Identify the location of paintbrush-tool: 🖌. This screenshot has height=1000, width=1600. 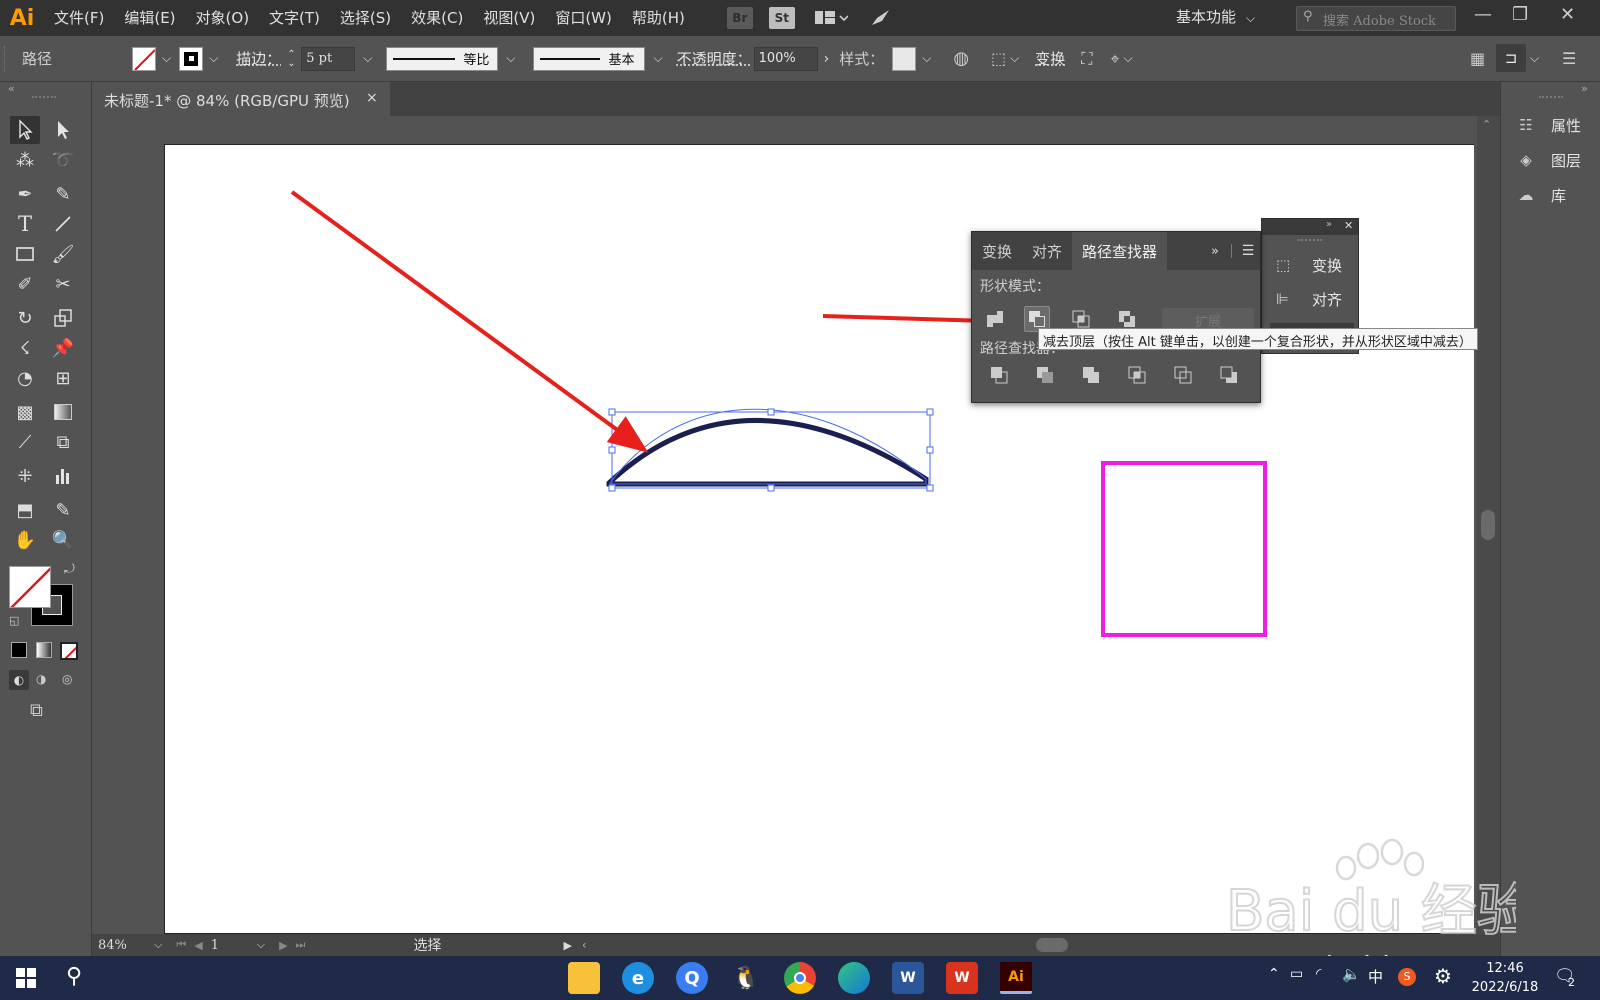
(63, 254).